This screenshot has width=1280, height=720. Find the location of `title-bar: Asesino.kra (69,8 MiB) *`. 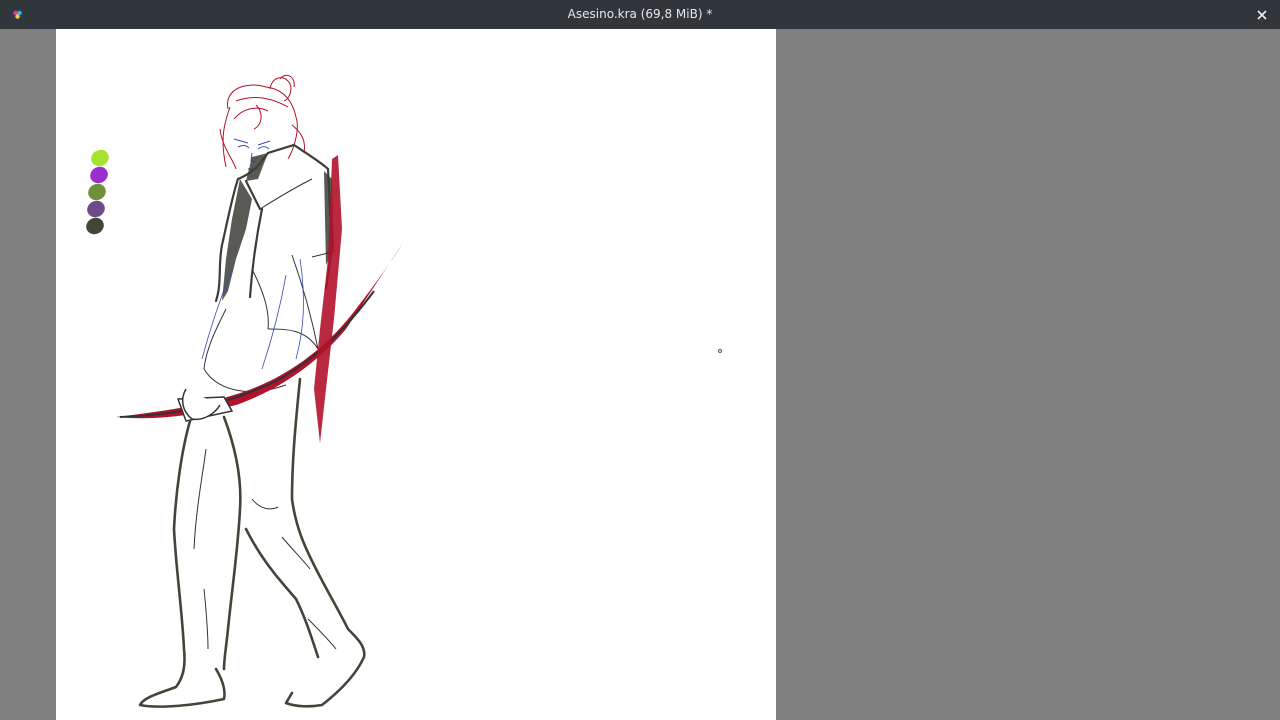

title-bar: Asesino.kra (69,8 MiB) * is located at coordinates (640, 14).